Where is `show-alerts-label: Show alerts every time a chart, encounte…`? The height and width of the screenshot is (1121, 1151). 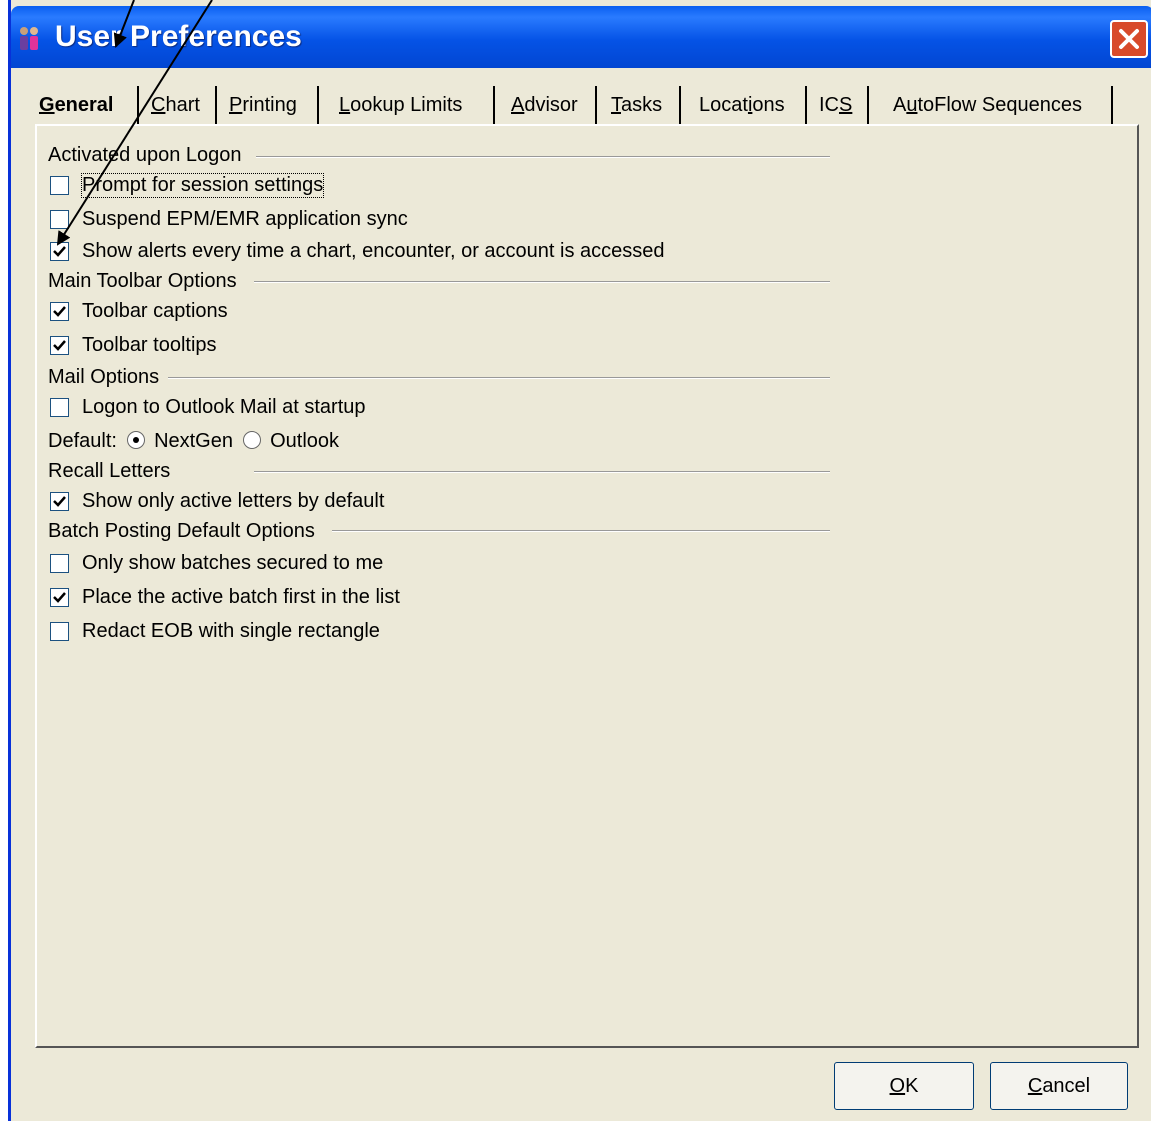
show-alerts-label: Show alerts every time a chart, encounte… is located at coordinates (373, 251).